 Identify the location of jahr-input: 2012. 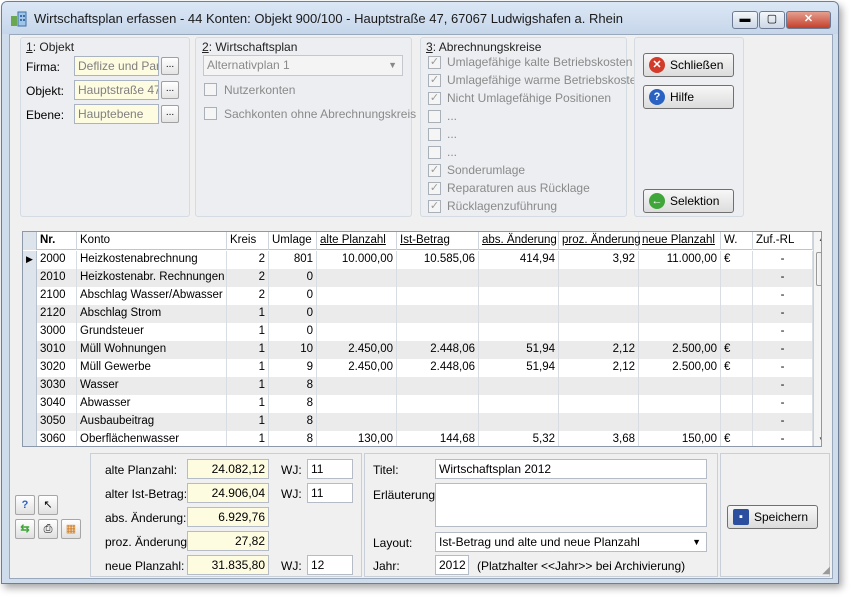
(452, 565).